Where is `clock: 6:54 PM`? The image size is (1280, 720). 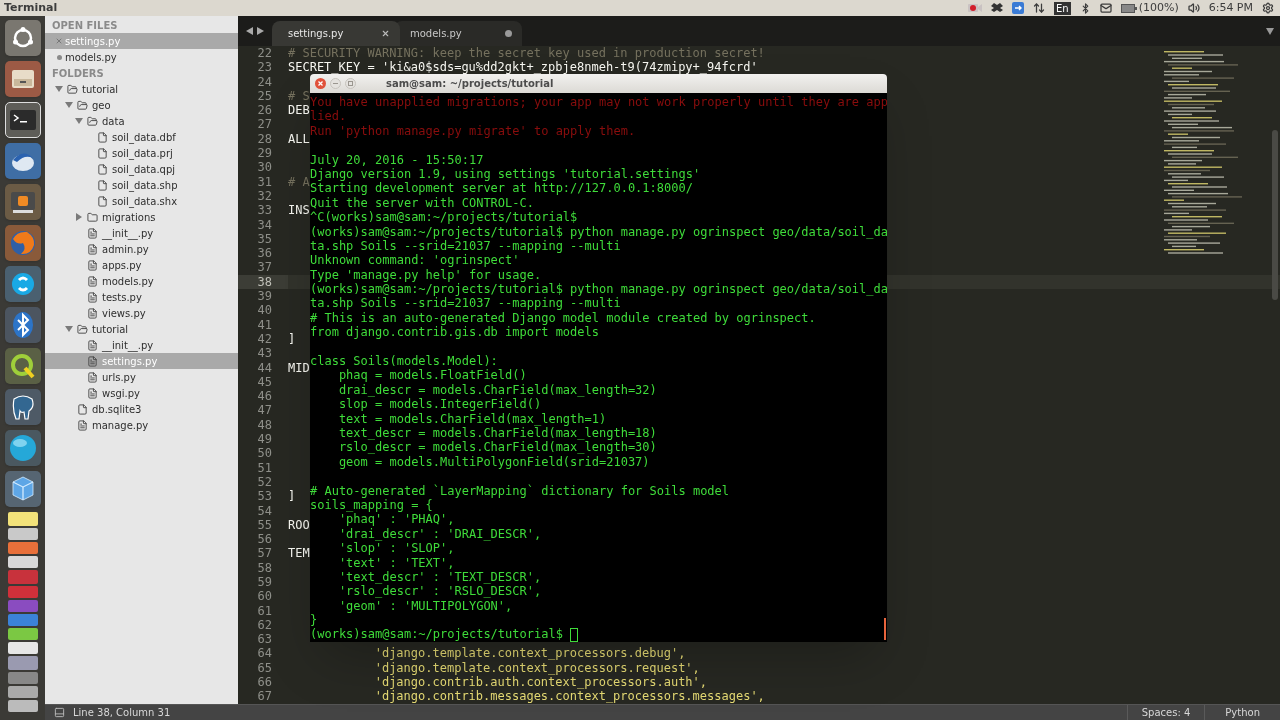 clock: 6:54 PM is located at coordinates (1230, 8).